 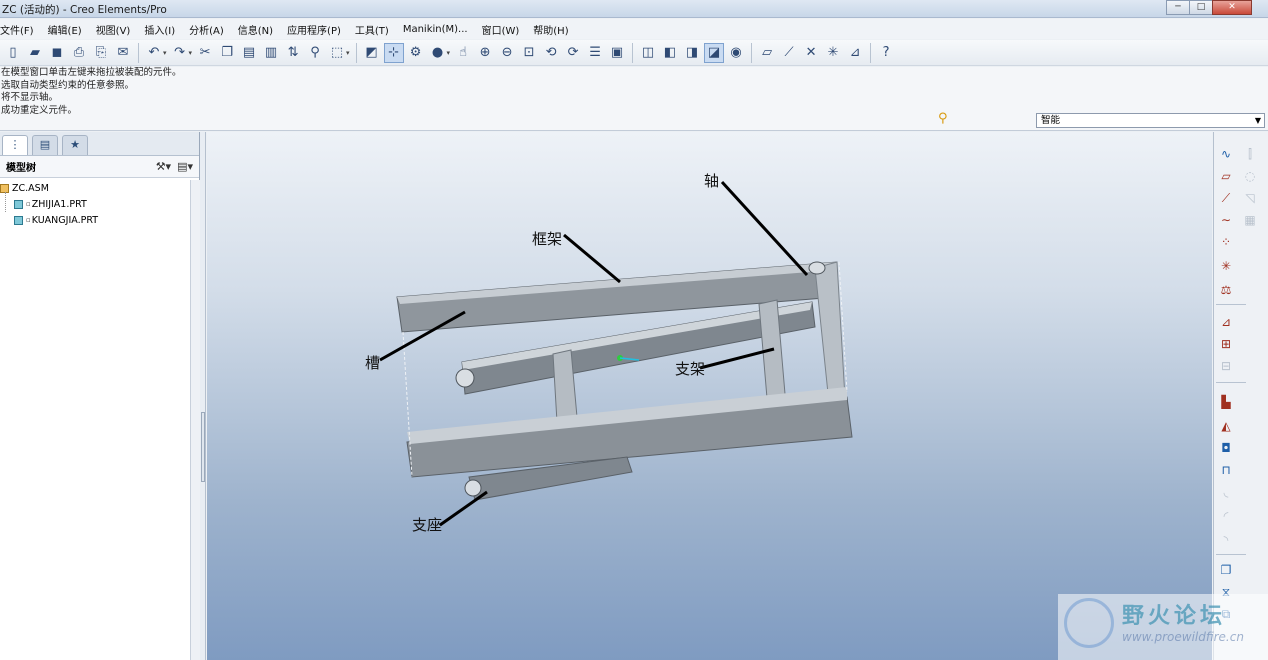 What do you see at coordinates (20, 29) in the screenshot?
I see `menu-file: 文件(F)` at bounding box center [20, 29].